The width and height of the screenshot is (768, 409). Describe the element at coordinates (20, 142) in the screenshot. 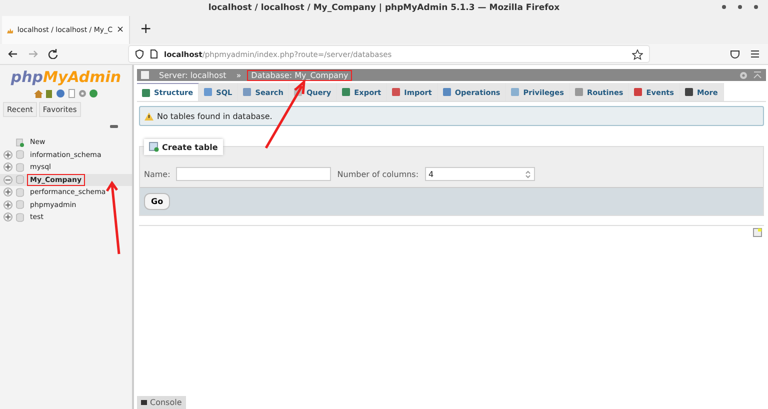

I see `new-database-icon` at that location.